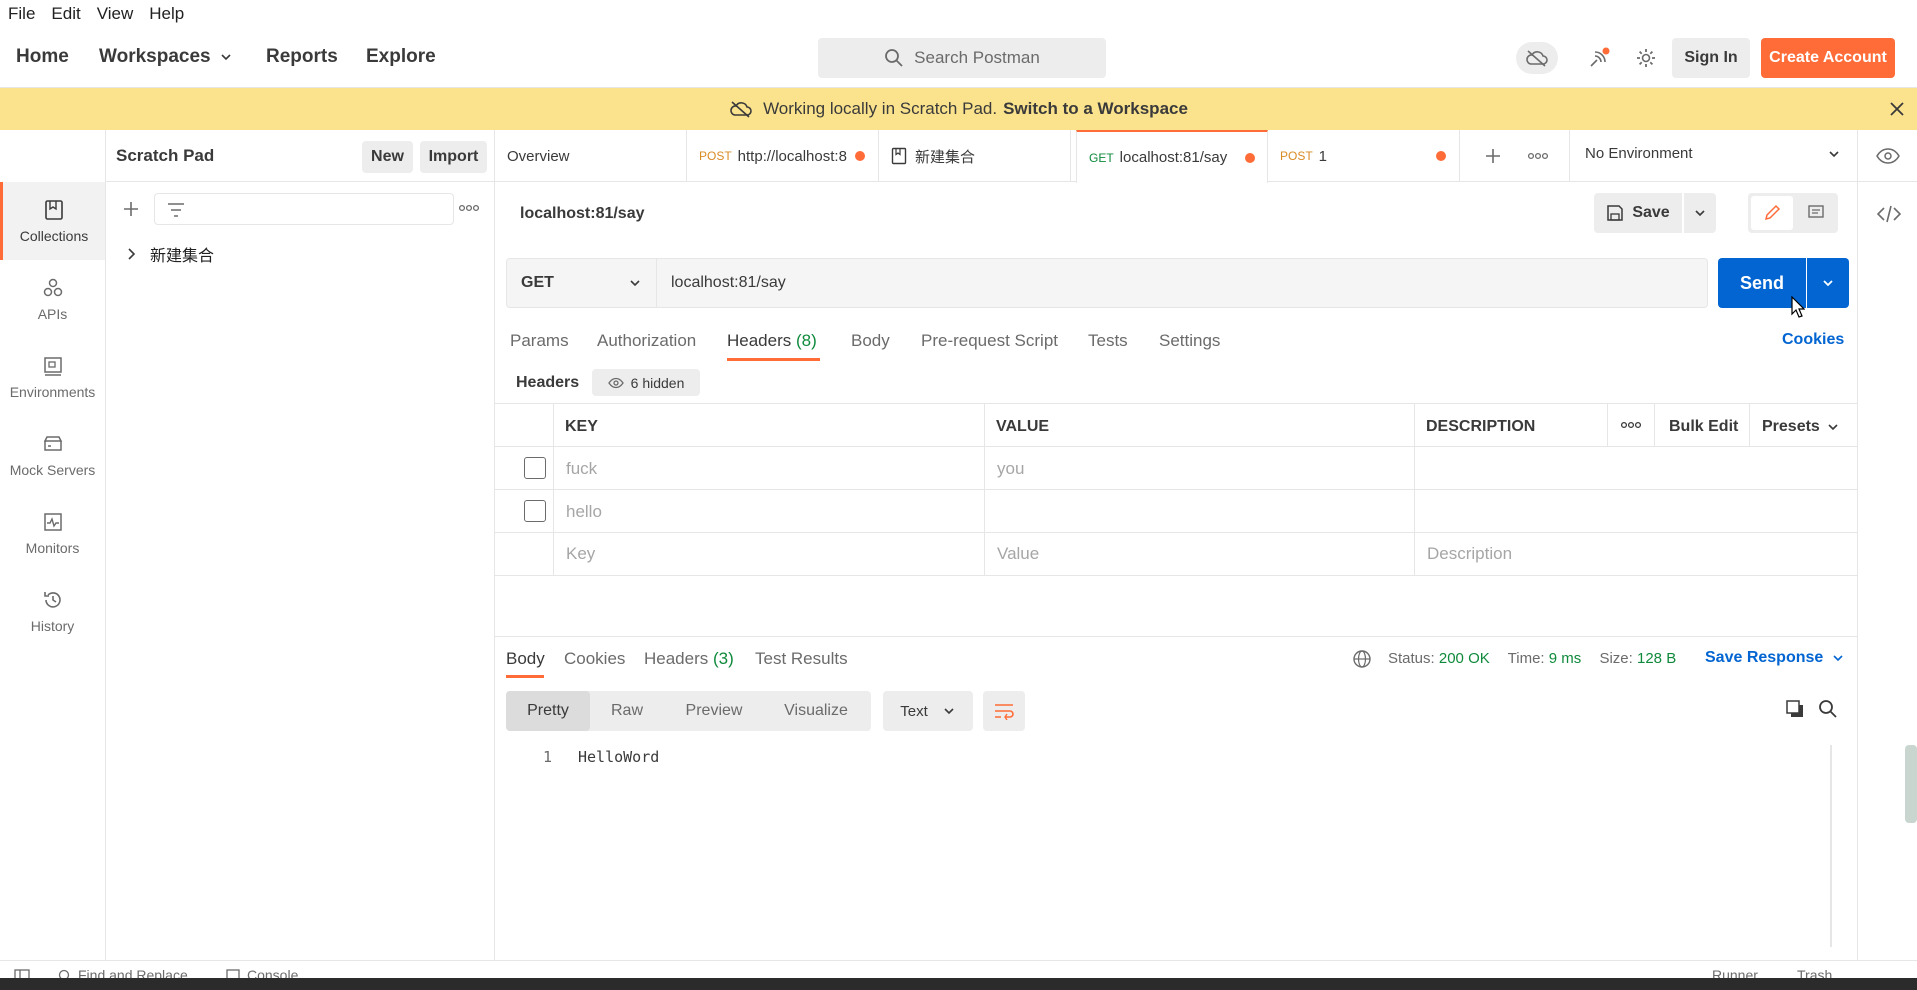  Describe the element at coordinates (1656, 658) in the screenshot. I see `size-value: 128 B` at that location.